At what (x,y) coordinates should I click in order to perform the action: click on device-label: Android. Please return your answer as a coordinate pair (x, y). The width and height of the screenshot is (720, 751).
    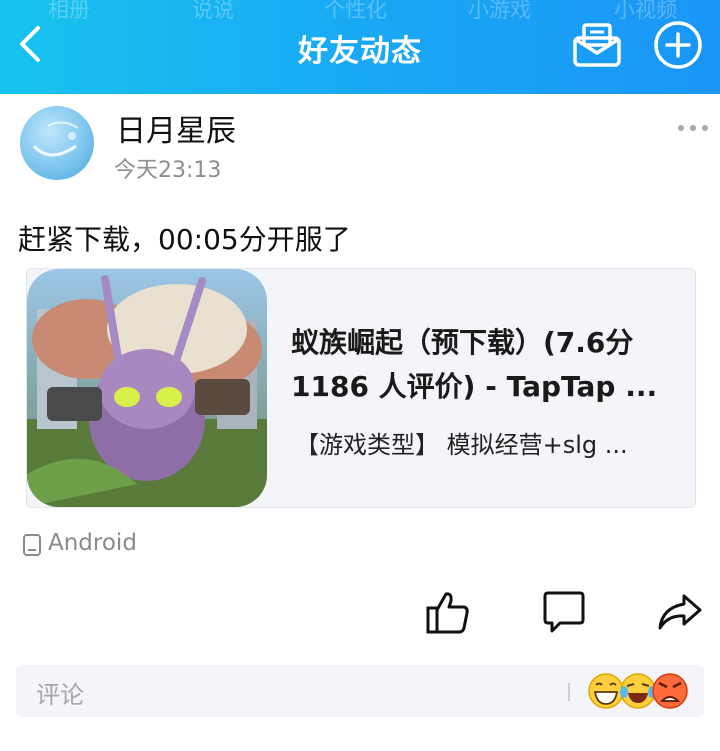
    Looking at the image, I should click on (92, 543).